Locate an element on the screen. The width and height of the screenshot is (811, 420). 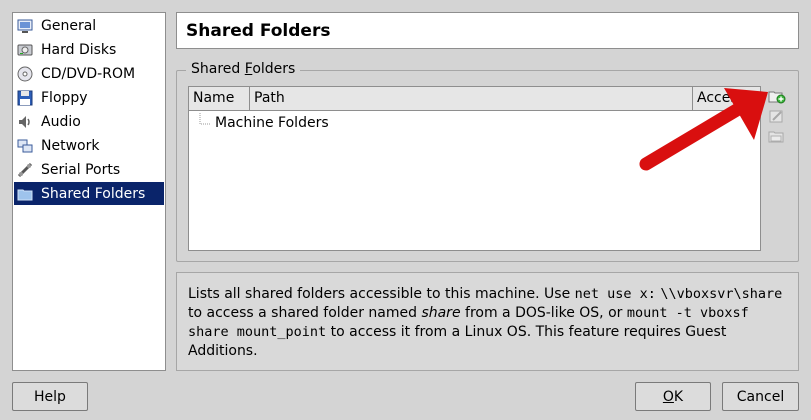
sidebar-item-cd-dvd-rom: CD/DVD-ROM is located at coordinates (89, 73).